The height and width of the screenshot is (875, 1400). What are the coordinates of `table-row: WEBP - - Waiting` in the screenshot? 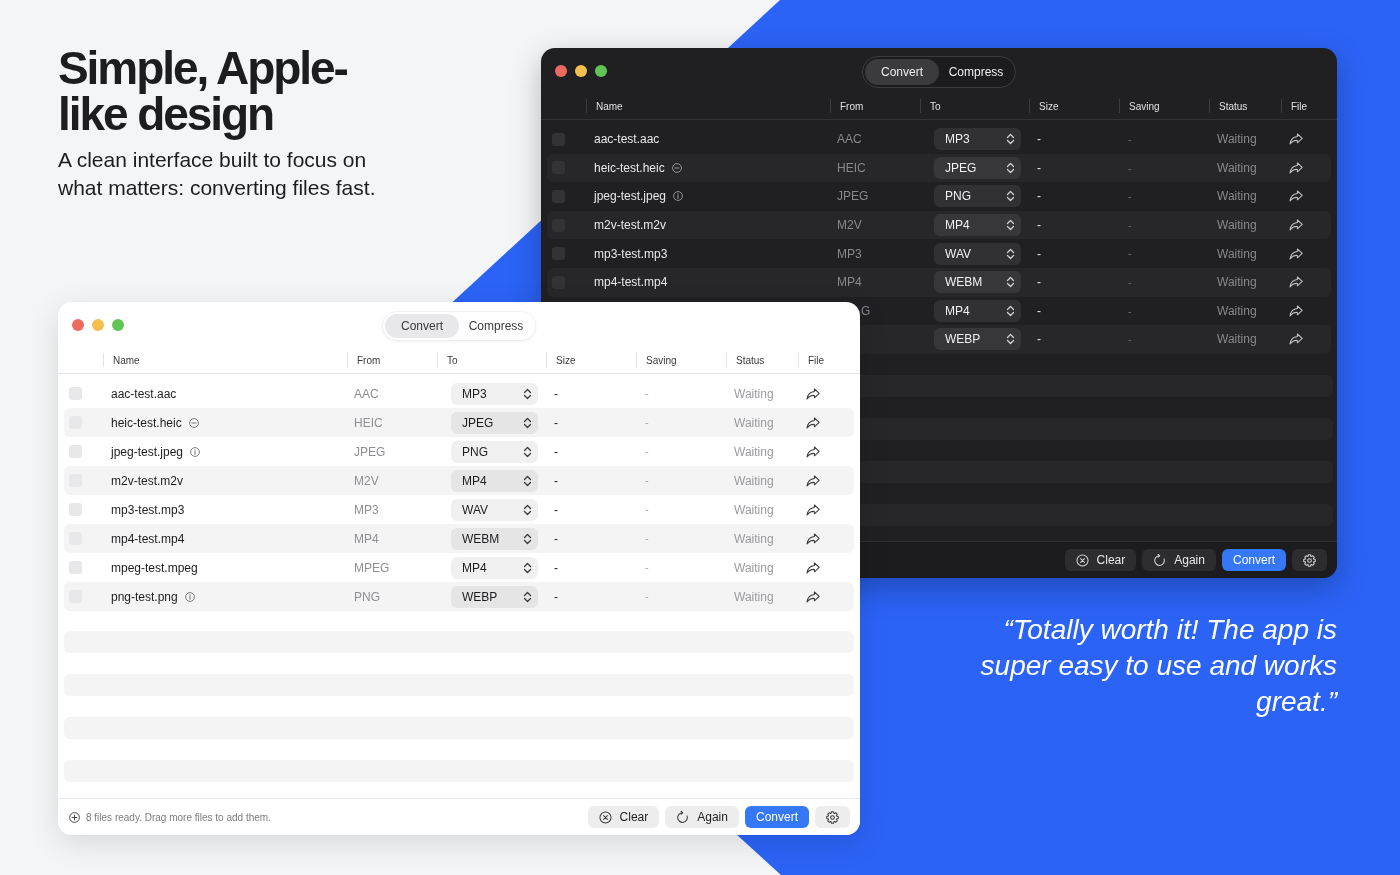 It's located at (1095, 339).